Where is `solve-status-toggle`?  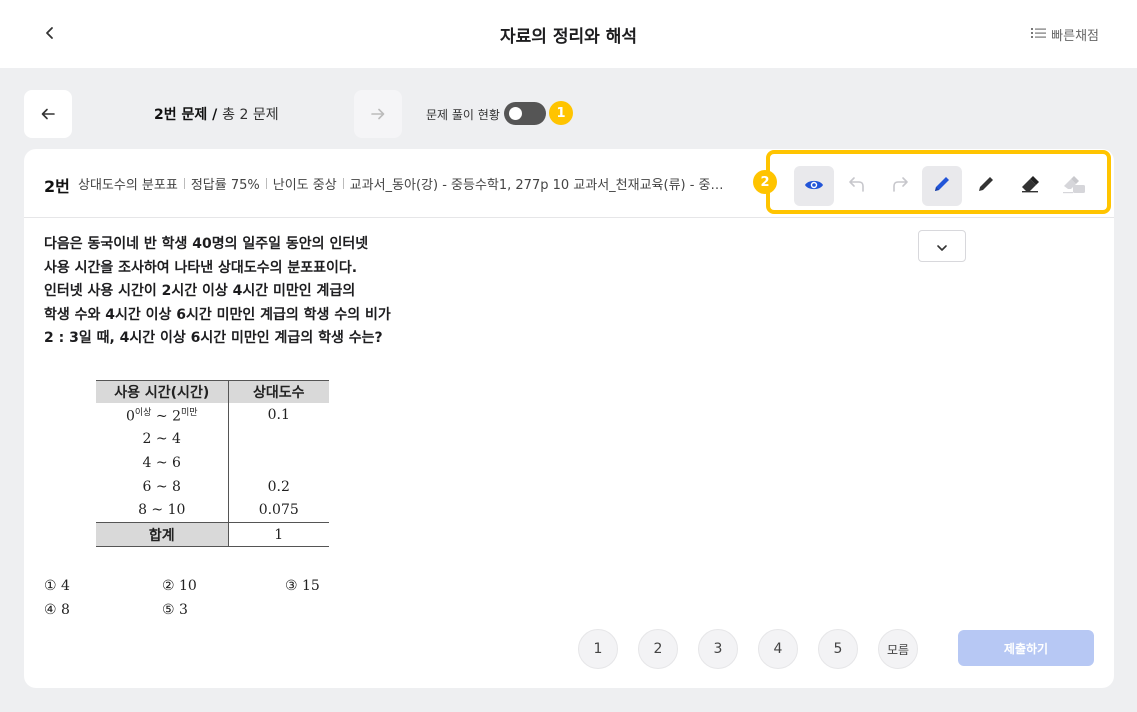 solve-status-toggle is located at coordinates (525, 113).